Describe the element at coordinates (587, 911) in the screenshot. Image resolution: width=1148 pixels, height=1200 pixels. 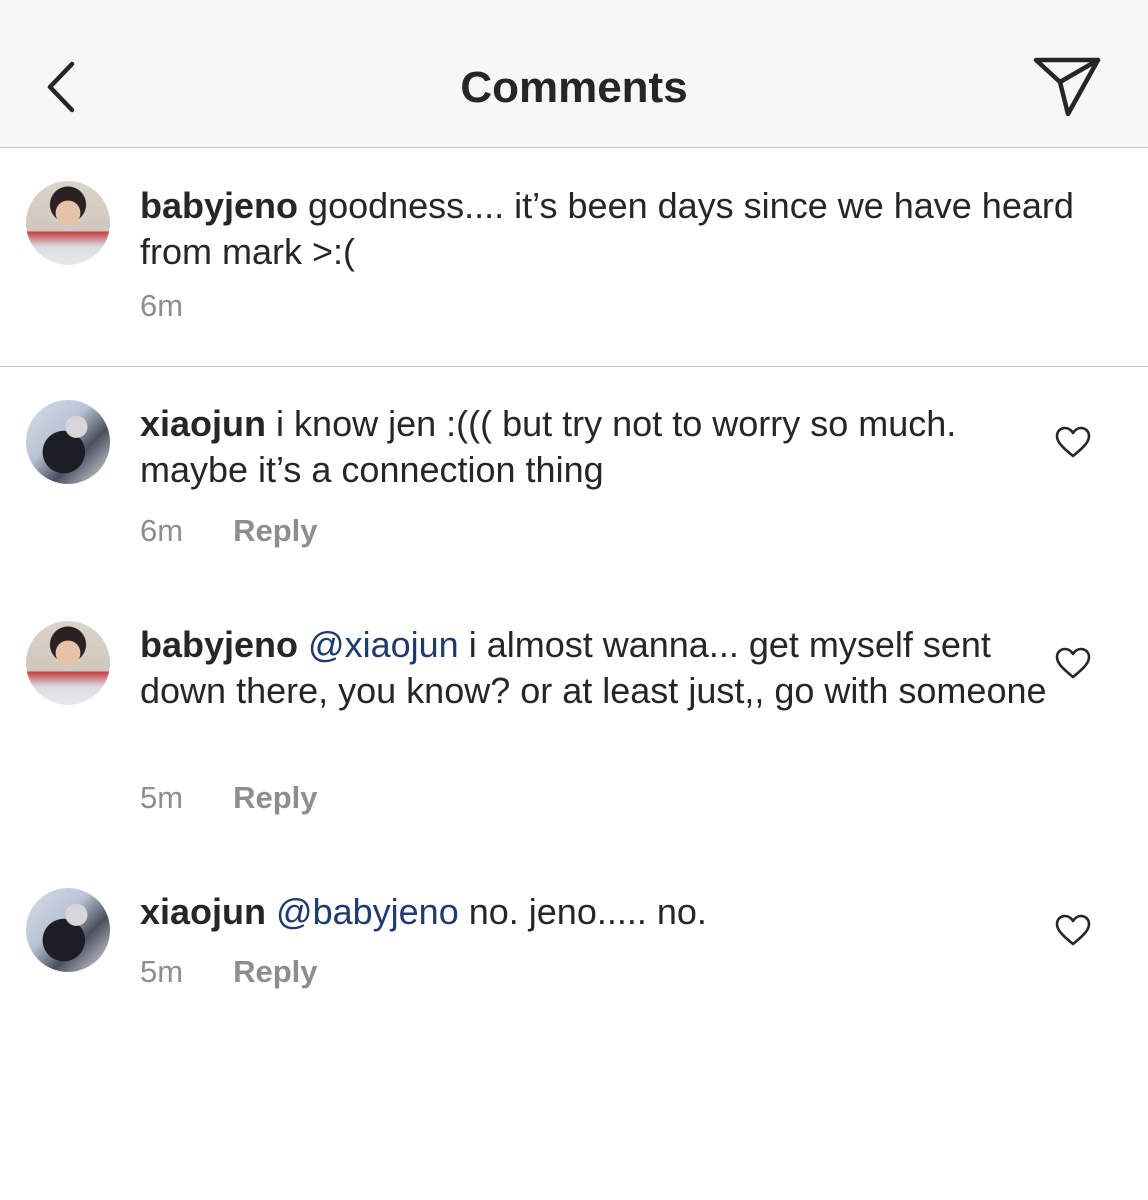
I see `comment-body: no. jeno..... no.` at that location.